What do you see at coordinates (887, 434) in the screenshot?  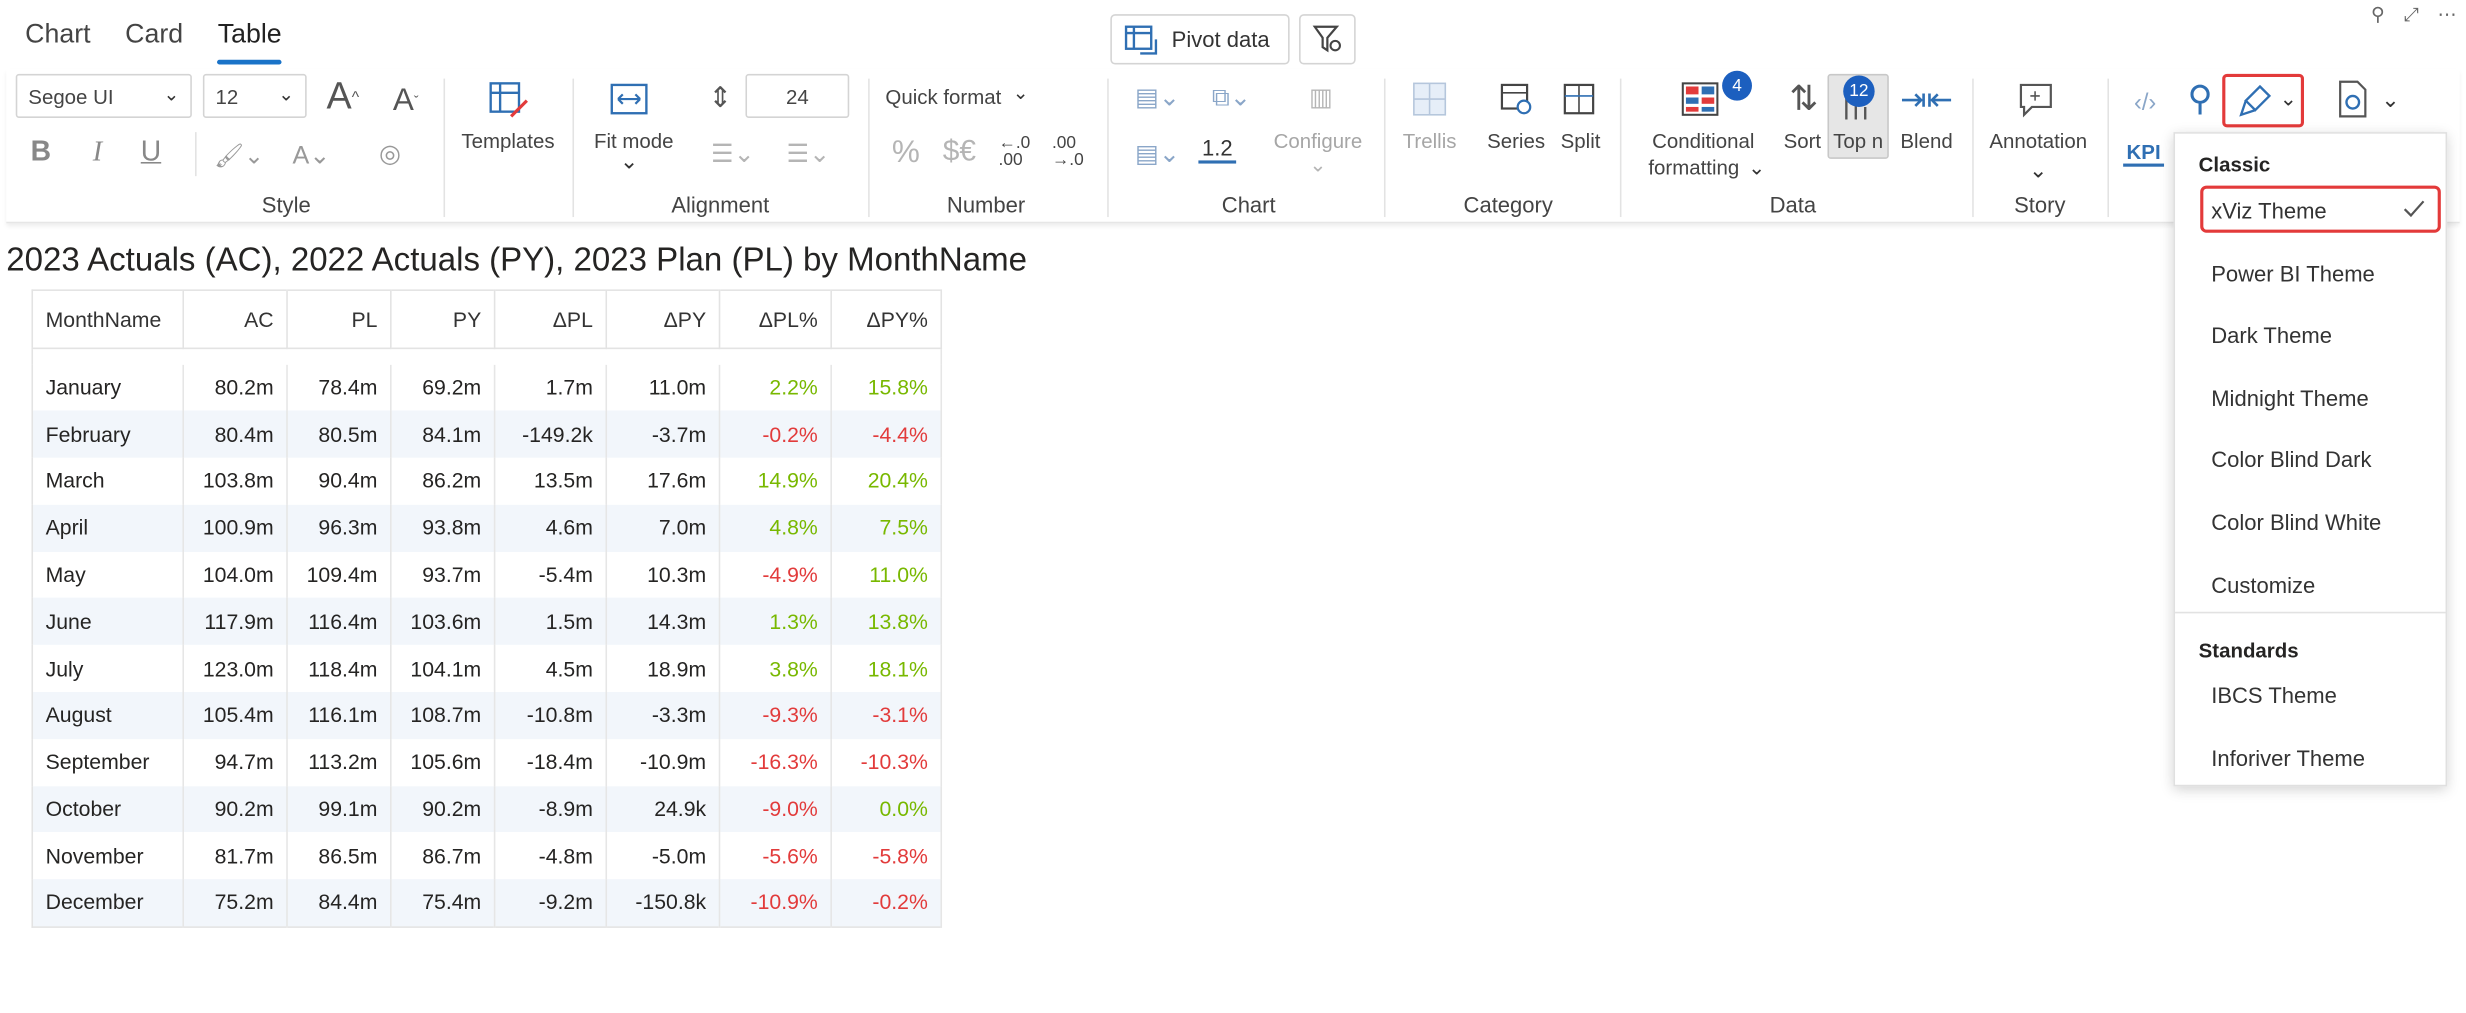 I see `value-cell: -4.4%` at bounding box center [887, 434].